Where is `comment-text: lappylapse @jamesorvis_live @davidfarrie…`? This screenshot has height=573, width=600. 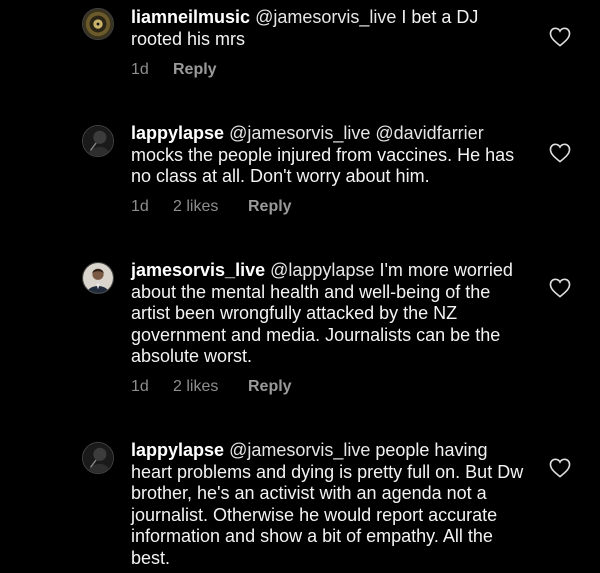
comment-text: lappylapse @jamesorvis_live @davidfarrie… is located at coordinates (331, 155).